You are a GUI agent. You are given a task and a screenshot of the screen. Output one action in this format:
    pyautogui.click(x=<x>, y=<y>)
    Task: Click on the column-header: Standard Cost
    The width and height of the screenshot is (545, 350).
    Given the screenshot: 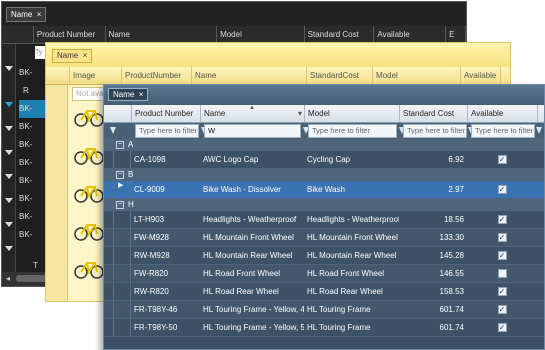 What is the action you would take?
    pyautogui.click(x=340, y=34)
    